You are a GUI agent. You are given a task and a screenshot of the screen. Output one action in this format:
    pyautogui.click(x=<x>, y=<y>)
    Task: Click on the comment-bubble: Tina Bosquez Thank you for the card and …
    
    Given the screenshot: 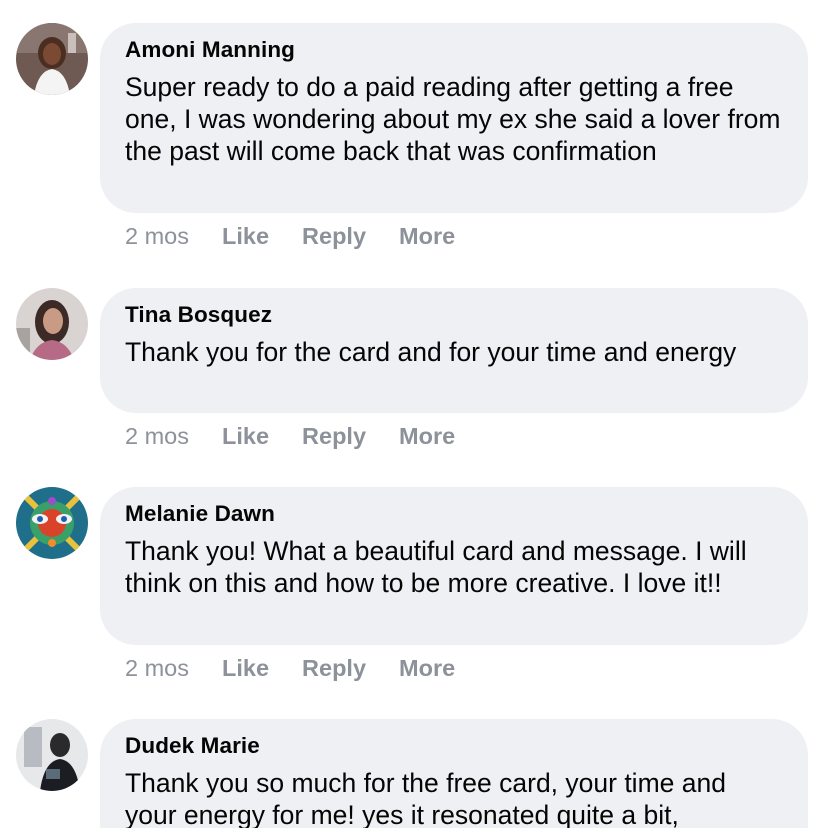 What is the action you would take?
    pyautogui.click(x=454, y=350)
    